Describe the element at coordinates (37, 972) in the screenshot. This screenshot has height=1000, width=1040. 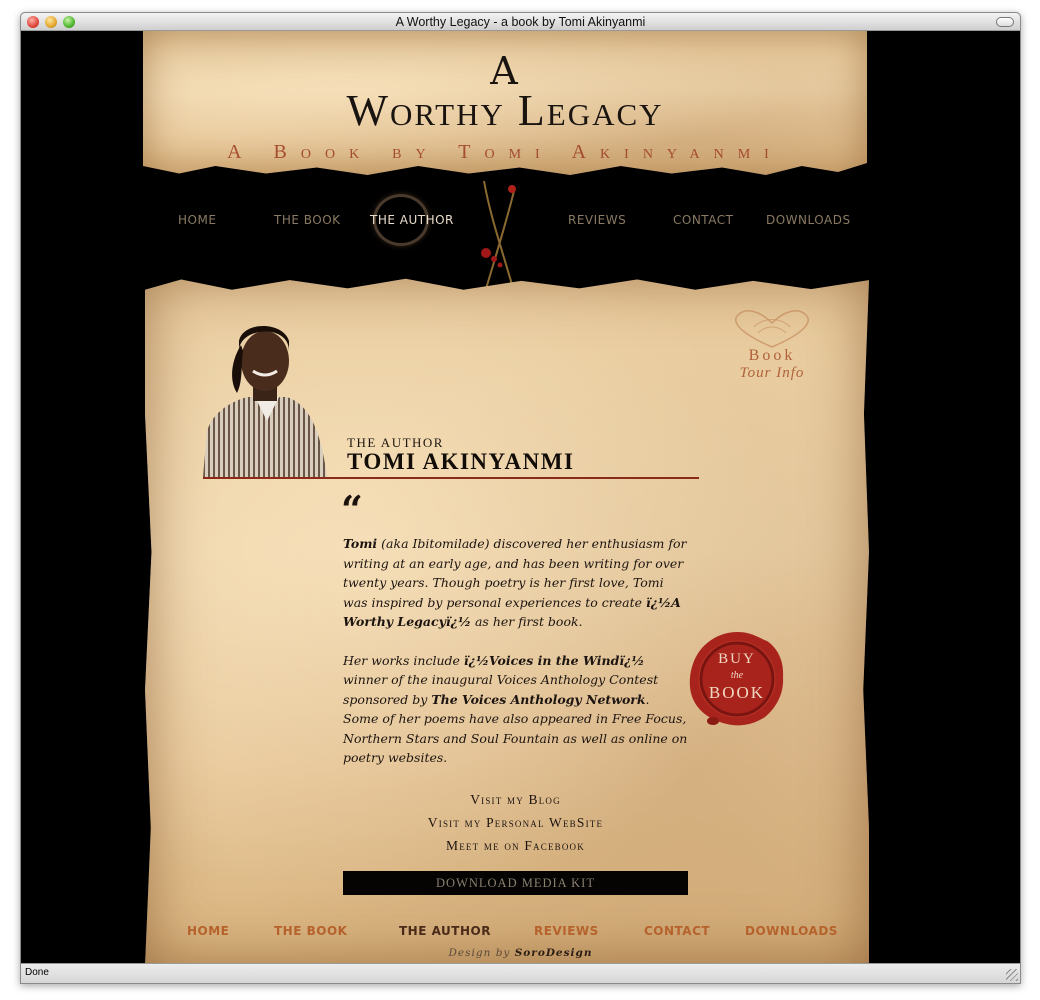
I see `status-text: Done` at that location.